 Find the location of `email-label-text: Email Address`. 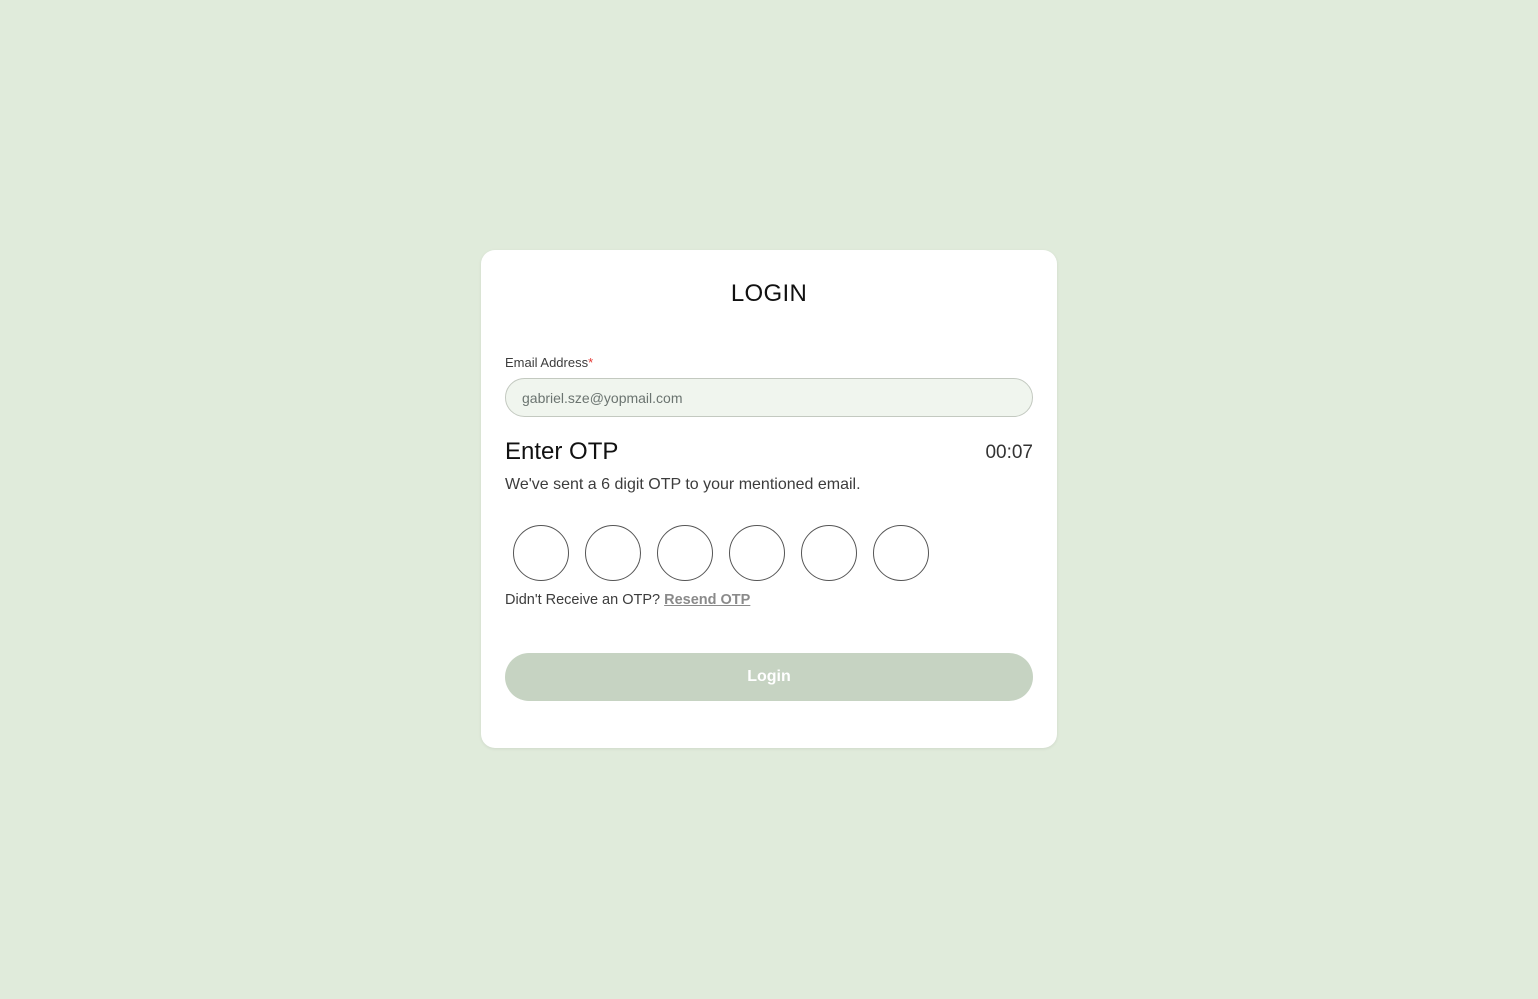

email-label-text: Email Address is located at coordinates (547, 362).